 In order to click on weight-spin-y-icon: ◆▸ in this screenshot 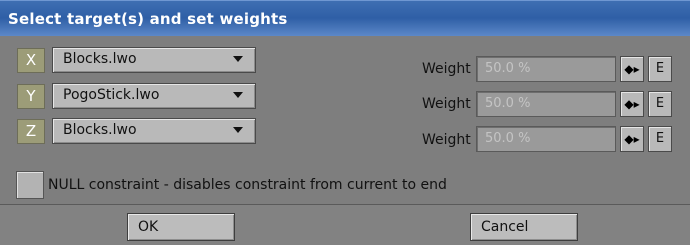, I will do `click(632, 104)`.